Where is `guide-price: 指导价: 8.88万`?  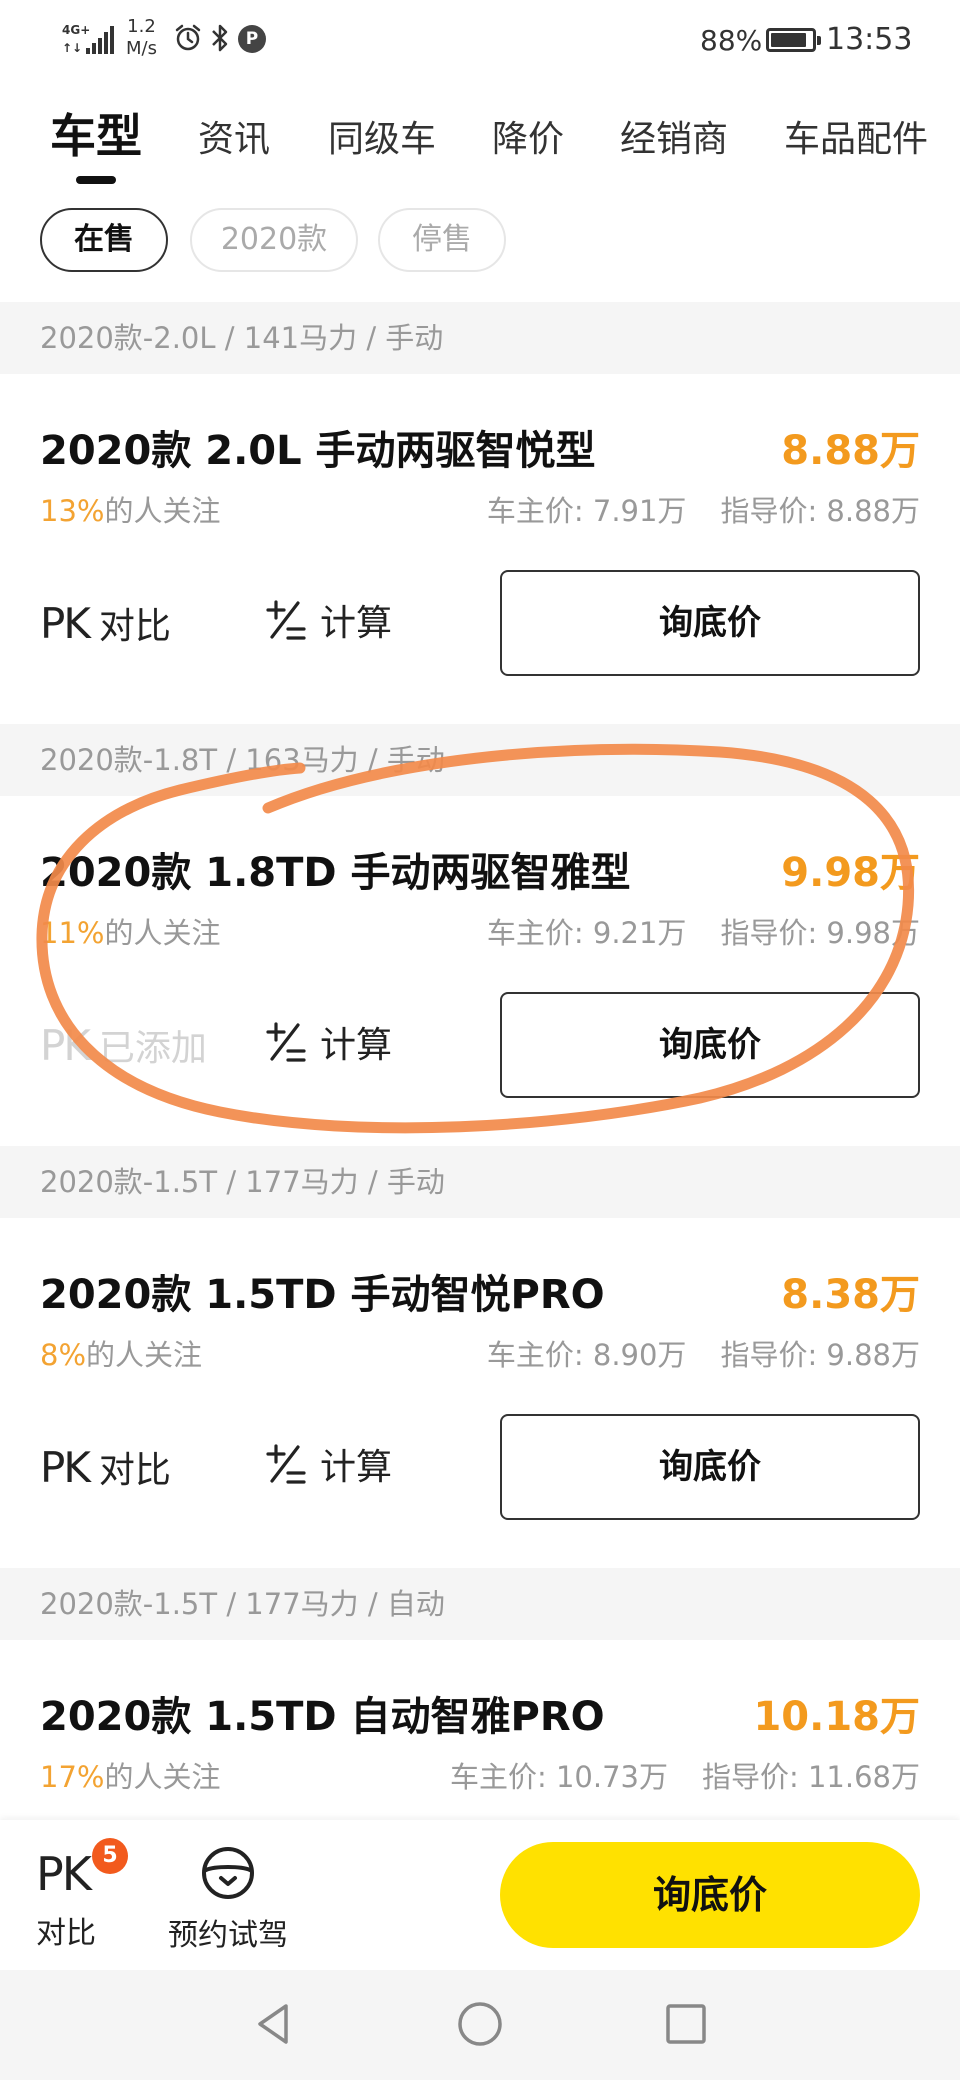
guide-price: 指导价: 8.88万 is located at coordinates (820, 511).